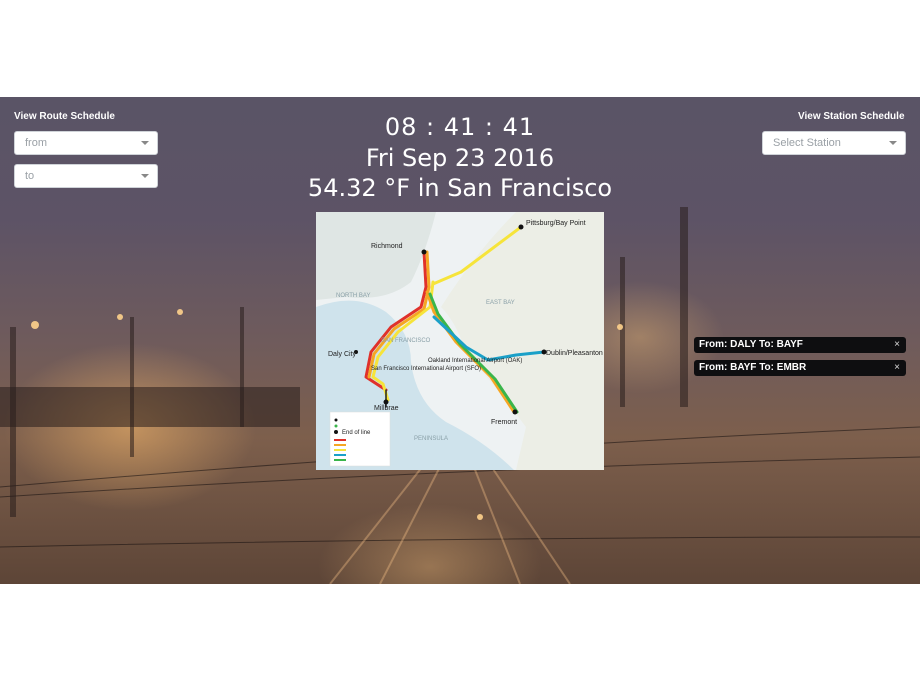 The image size is (920, 680). I want to click on saved-route-item: From: DALY To: BAYF ×, so click(800, 345).